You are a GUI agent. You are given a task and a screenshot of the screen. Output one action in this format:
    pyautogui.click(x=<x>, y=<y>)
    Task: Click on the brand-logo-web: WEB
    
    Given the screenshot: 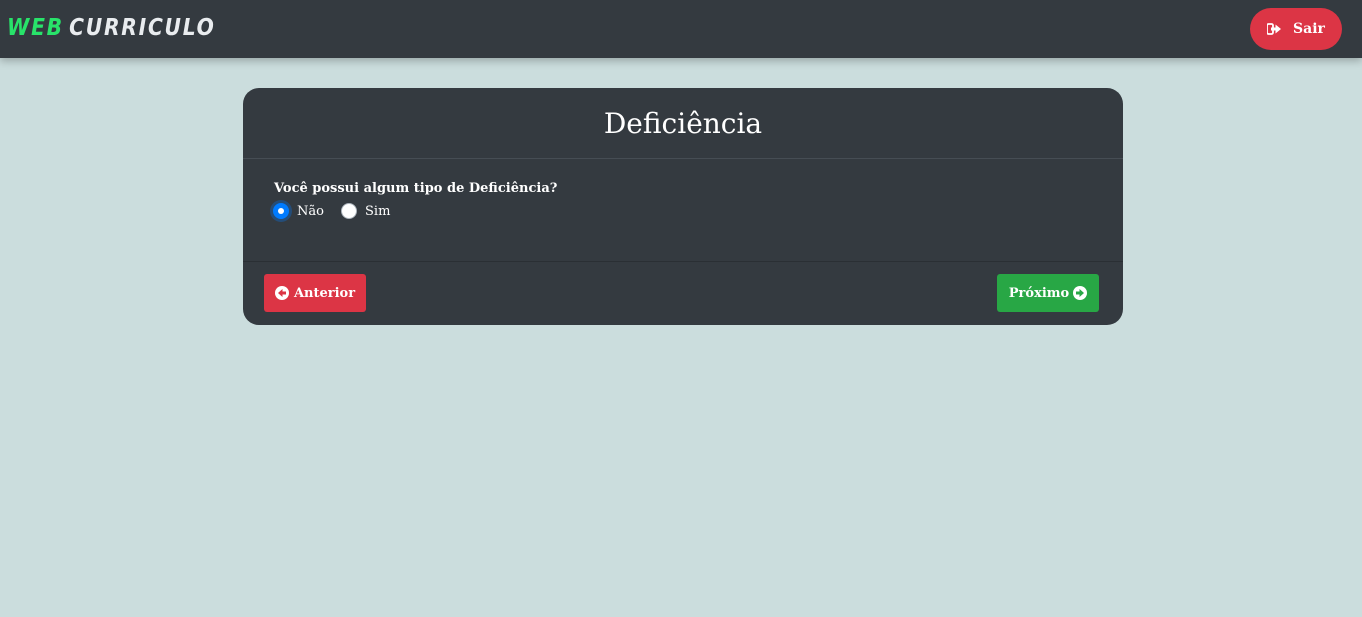 What is the action you would take?
    pyautogui.click(x=35, y=28)
    